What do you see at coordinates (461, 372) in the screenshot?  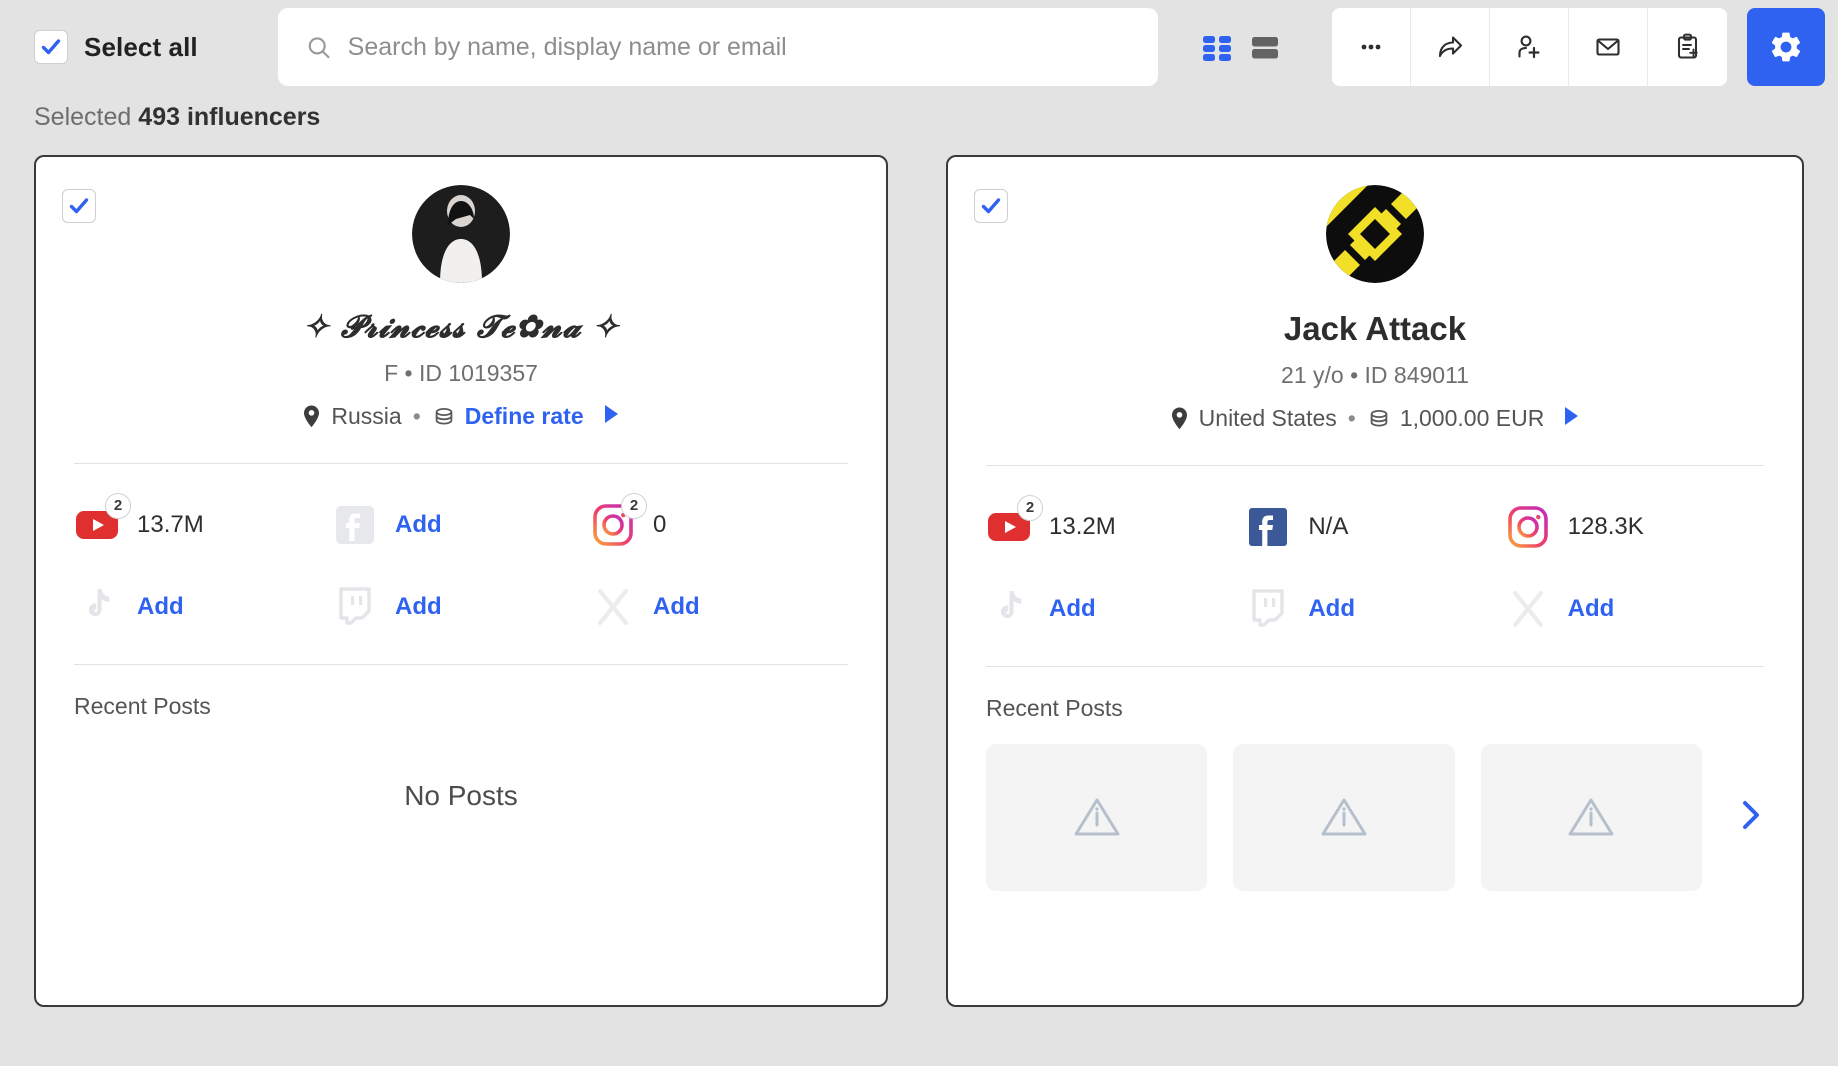 I see `influencer-meta: F • ID 1019357` at bounding box center [461, 372].